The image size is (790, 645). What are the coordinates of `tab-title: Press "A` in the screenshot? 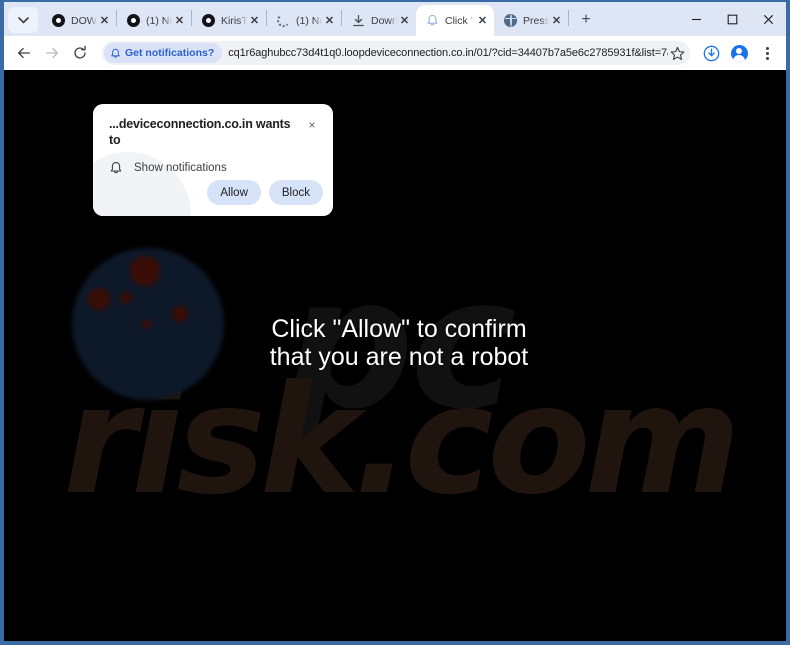 It's located at (536, 20).